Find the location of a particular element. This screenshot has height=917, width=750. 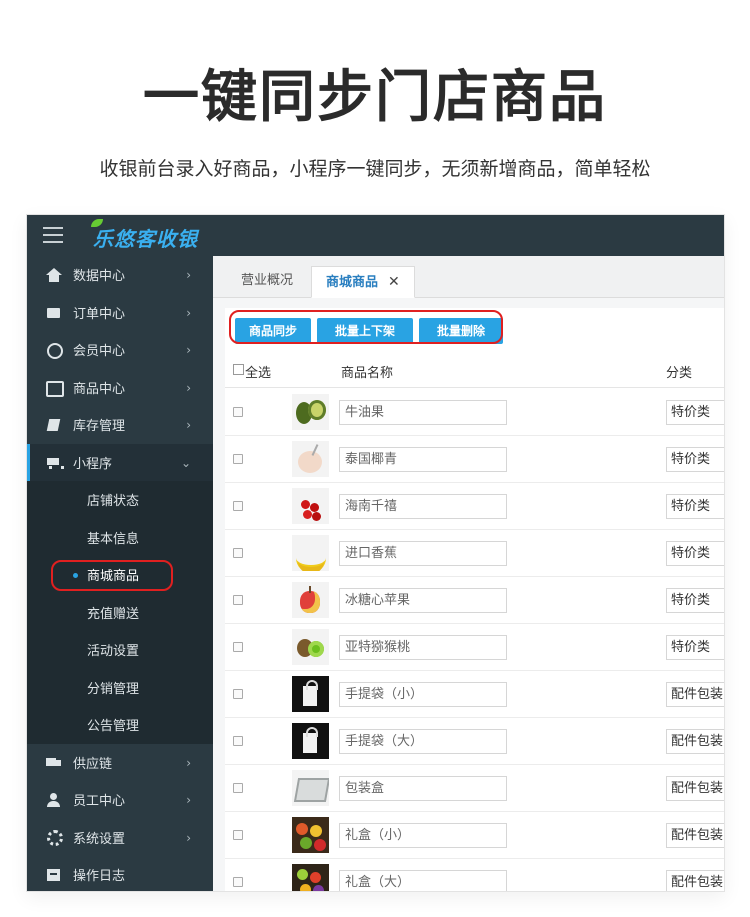

submenu-item-announcements: 公告管理 is located at coordinates (120, 725).